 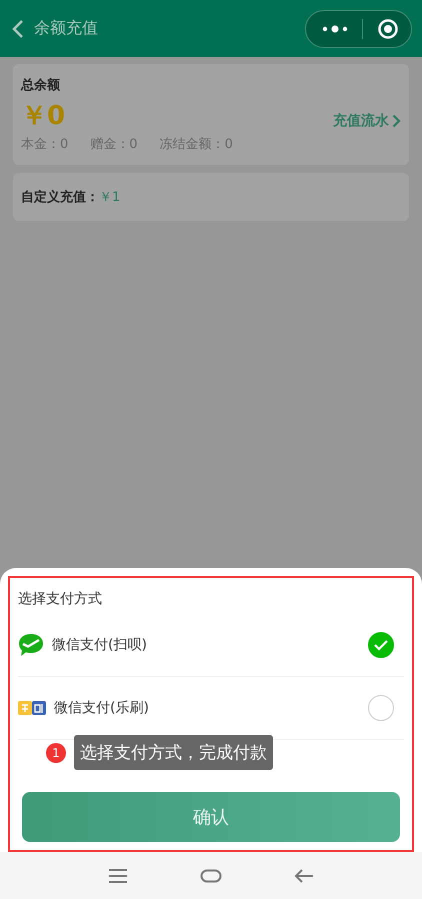 I want to click on balance-detail: 赠金：0, so click(x=114, y=144).